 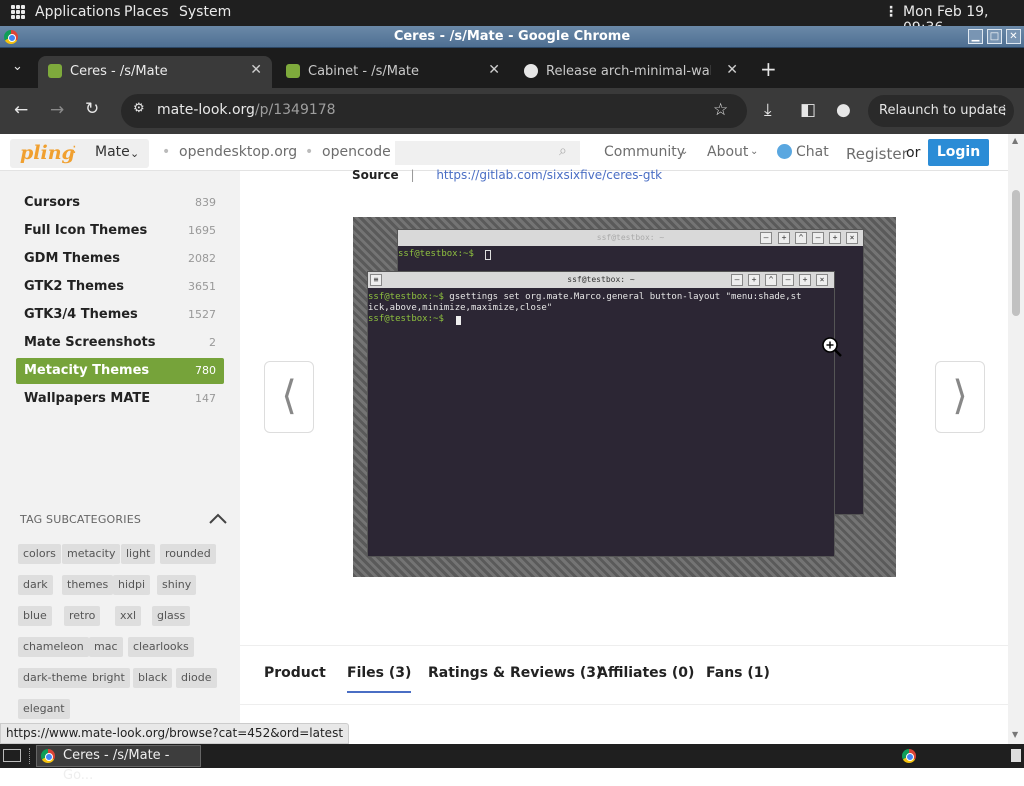 I want to click on search-icon: ⌕, so click(x=563, y=151).